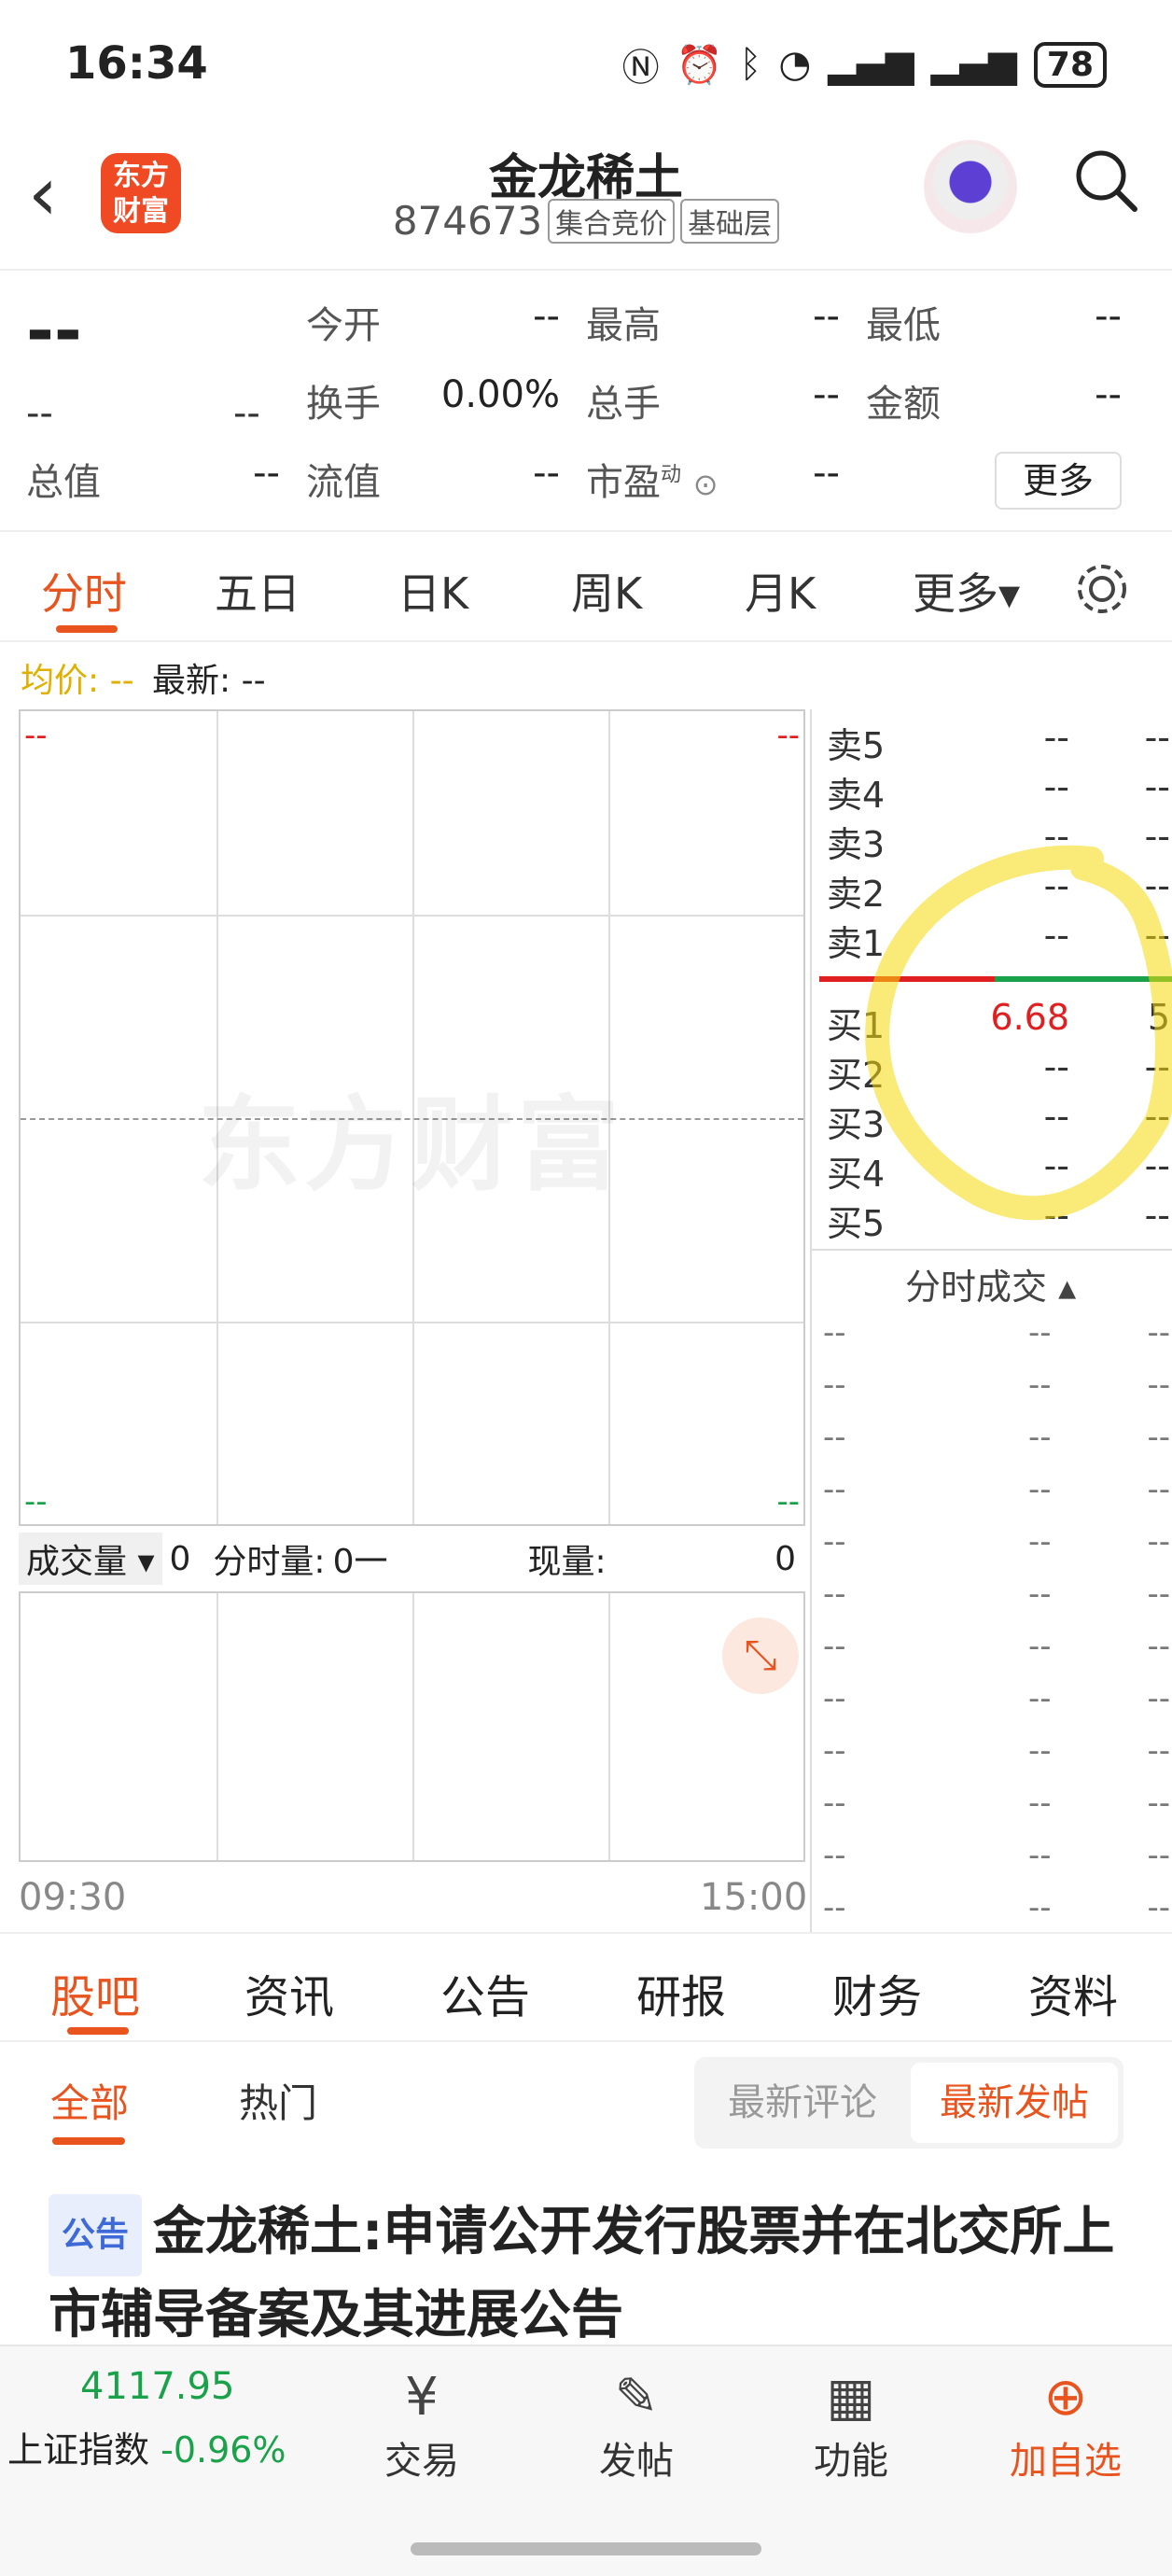 The height and width of the screenshot is (2576, 1172). I want to click on active-filter-indicator, so click(88, 2141).